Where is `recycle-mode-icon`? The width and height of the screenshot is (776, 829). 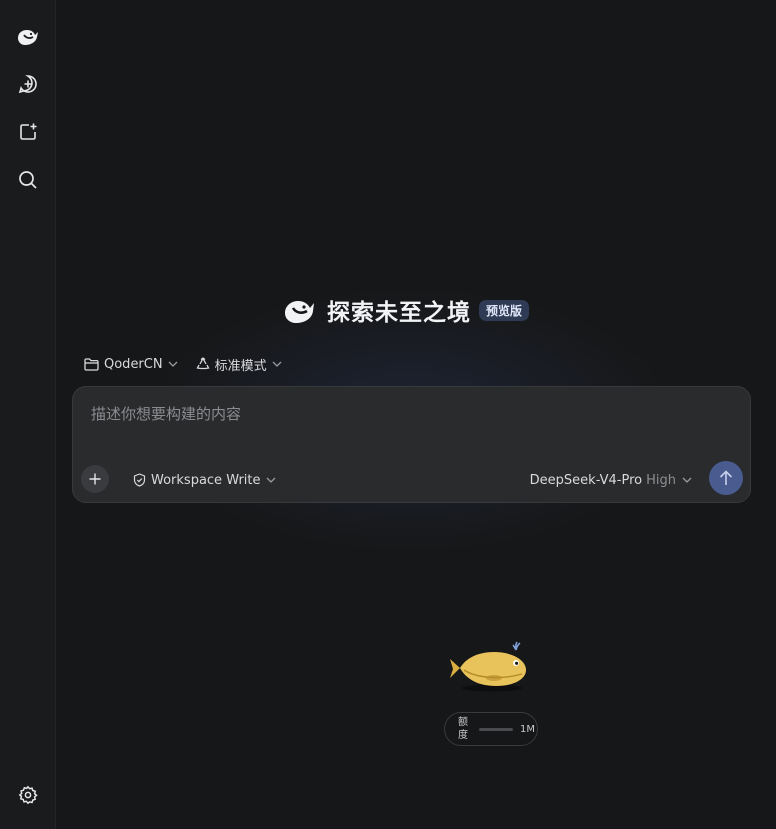 recycle-mode-icon is located at coordinates (203, 363).